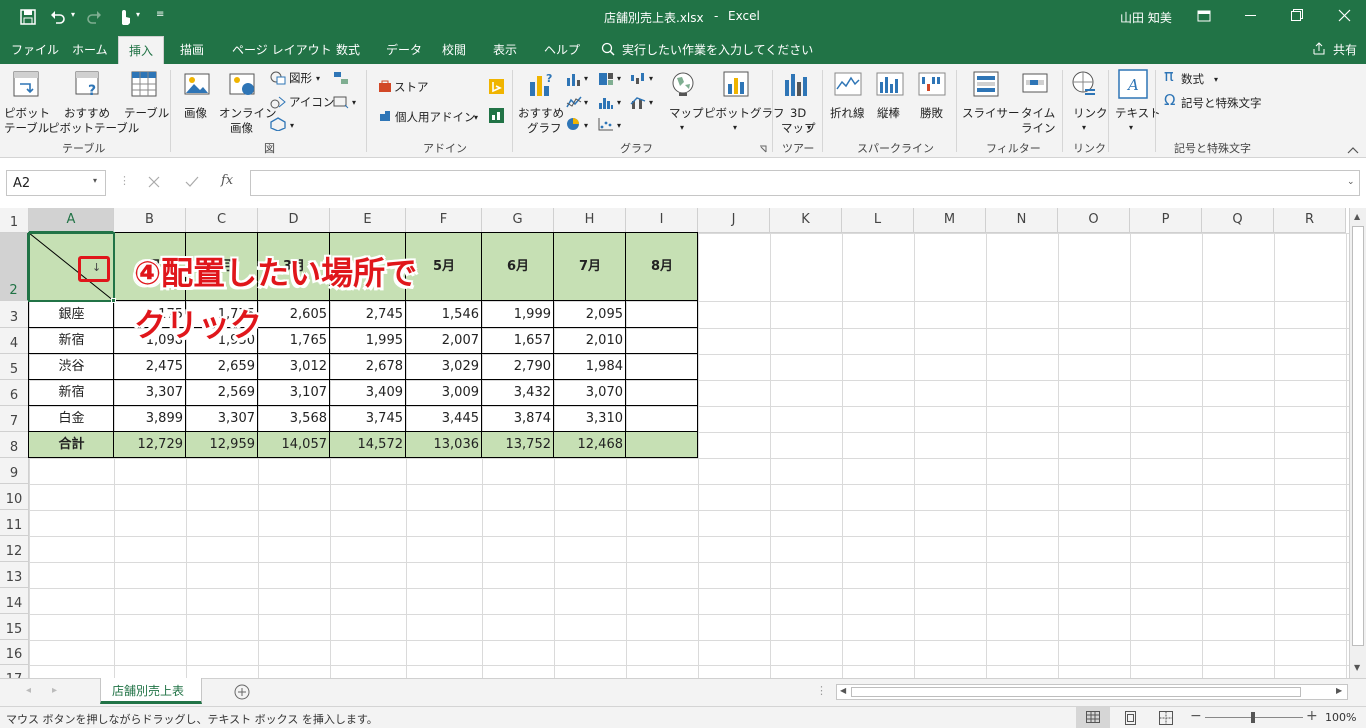 The width and height of the screenshot is (1366, 728). I want to click on cancel-entry-icon, so click(154, 182).